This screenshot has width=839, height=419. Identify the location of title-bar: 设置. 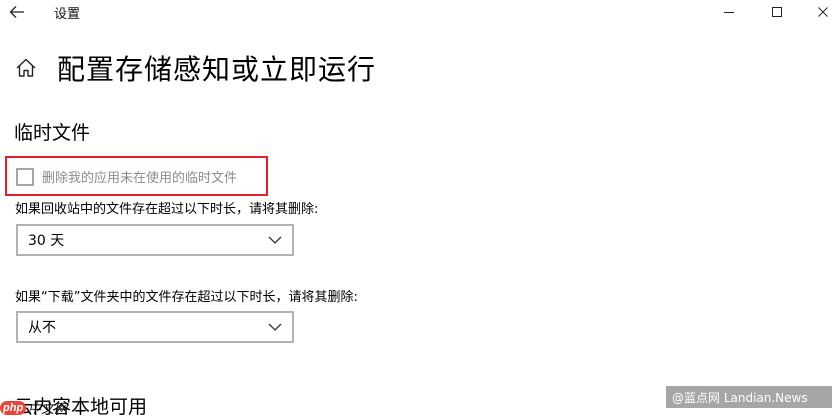
(419, 12).